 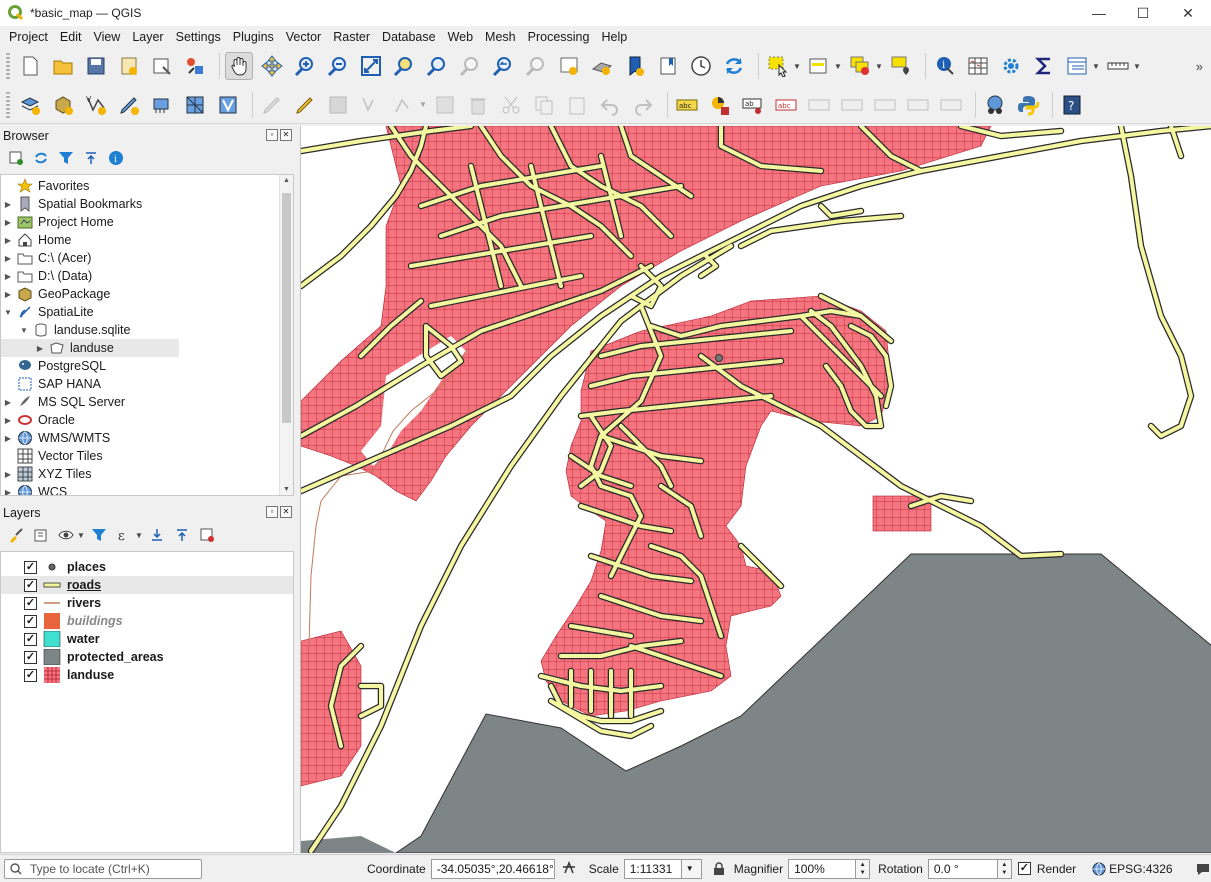 I want to click on add-group-button, so click(x=41, y=535).